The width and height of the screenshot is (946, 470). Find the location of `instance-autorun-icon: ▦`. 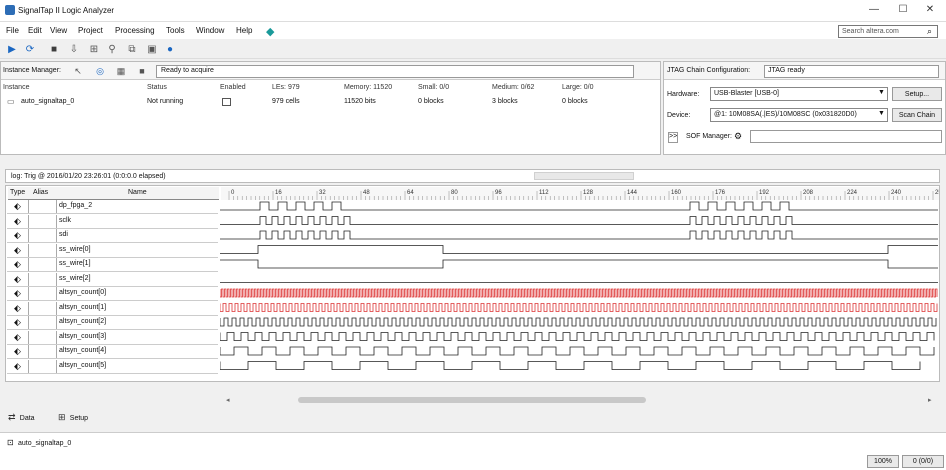

instance-autorun-icon: ▦ is located at coordinates (121, 71).